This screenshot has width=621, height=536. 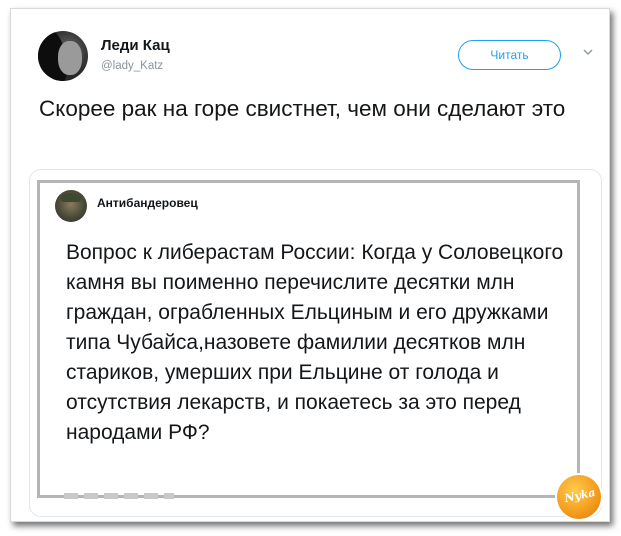 I want to click on quoted-footer-faded, so click(x=119, y=496).